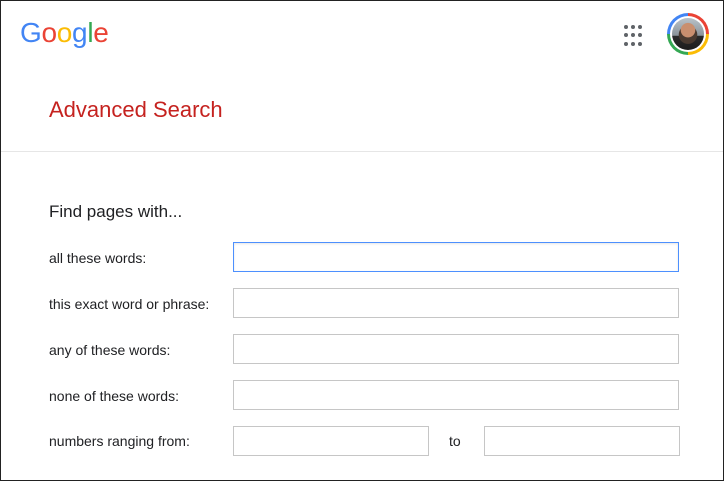 This screenshot has height=481, width=724. Describe the element at coordinates (101, 32) in the screenshot. I see `logo-letter: e` at that location.